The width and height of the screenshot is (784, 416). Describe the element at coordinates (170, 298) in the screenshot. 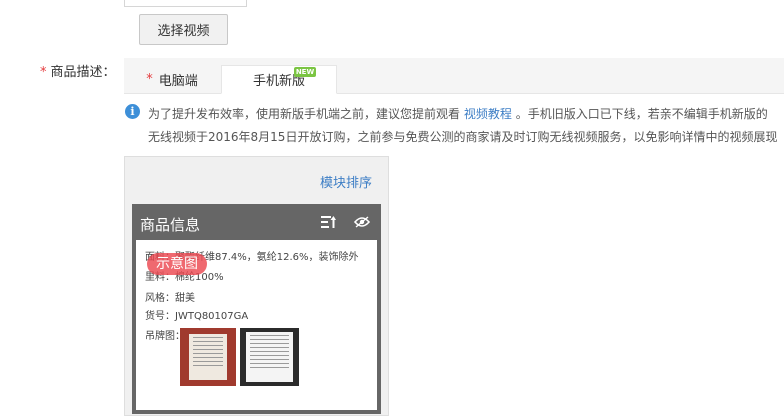

I see `attr-style: 风格：甜美` at that location.